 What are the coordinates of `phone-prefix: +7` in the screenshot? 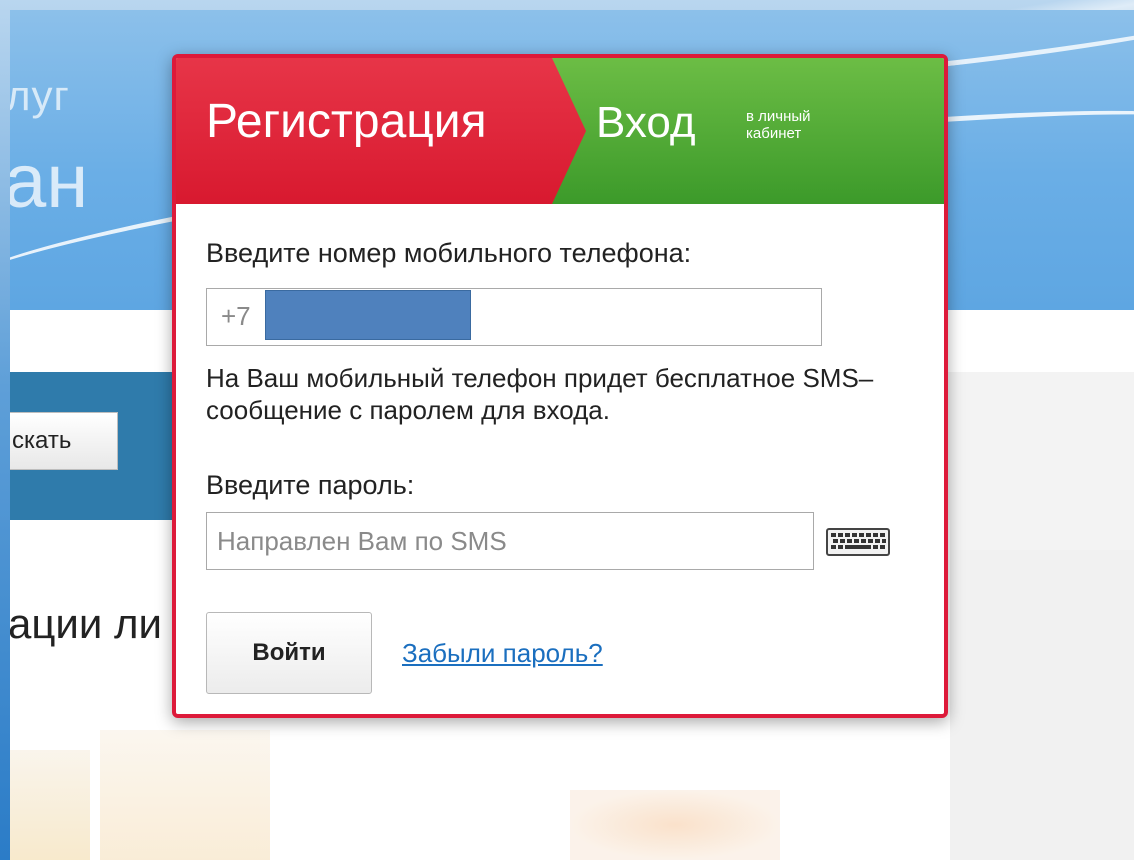 It's located at (236, 316).